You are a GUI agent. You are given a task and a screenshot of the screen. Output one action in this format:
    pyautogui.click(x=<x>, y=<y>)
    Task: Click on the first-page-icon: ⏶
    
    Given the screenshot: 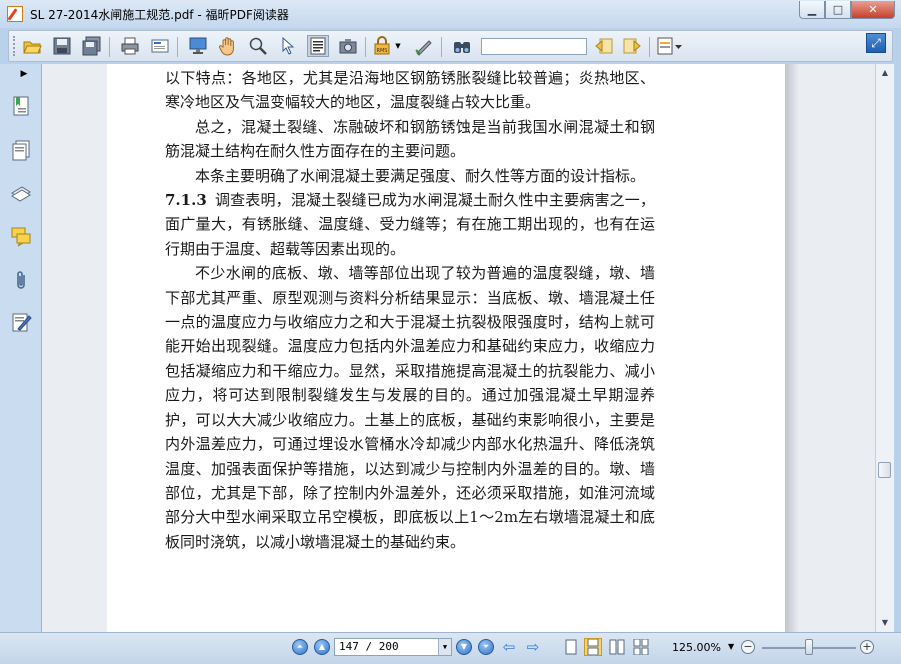 What is the action you would take?
    pyautogui.click(x=300, y=647)
    